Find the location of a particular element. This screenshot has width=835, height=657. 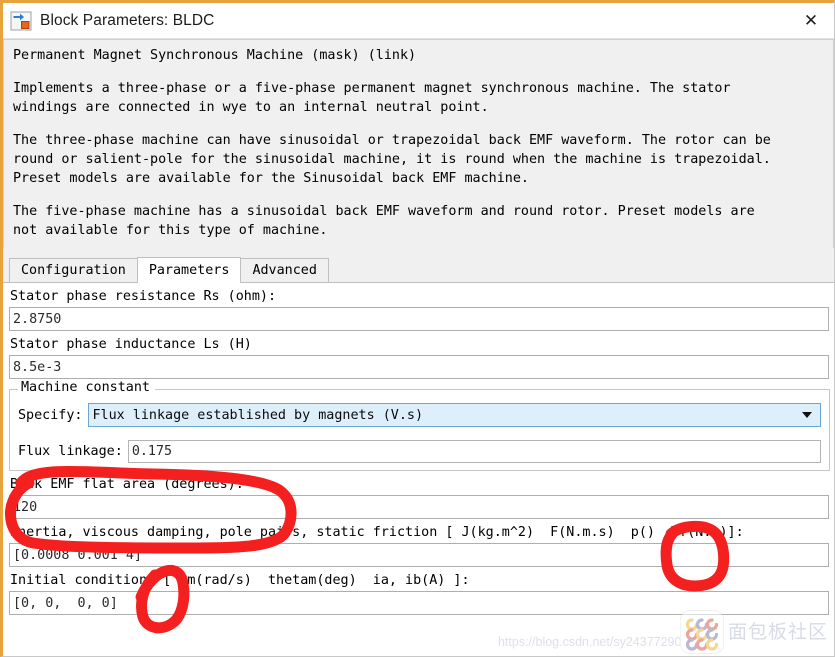

initial-conditions-input: [0, 0, 0, 0] is located at coordinates (419, 603).